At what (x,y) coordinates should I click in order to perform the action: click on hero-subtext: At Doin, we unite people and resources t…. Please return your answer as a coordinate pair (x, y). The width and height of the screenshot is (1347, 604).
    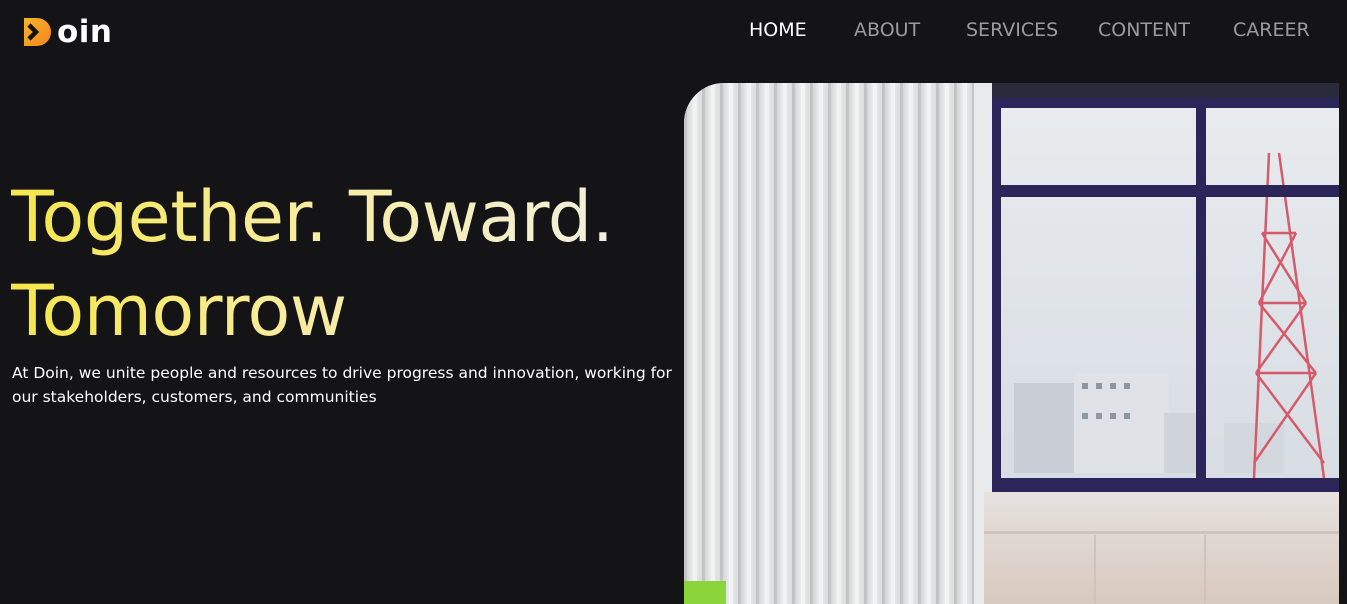
    Looking at the image, I should click on (342, 385).